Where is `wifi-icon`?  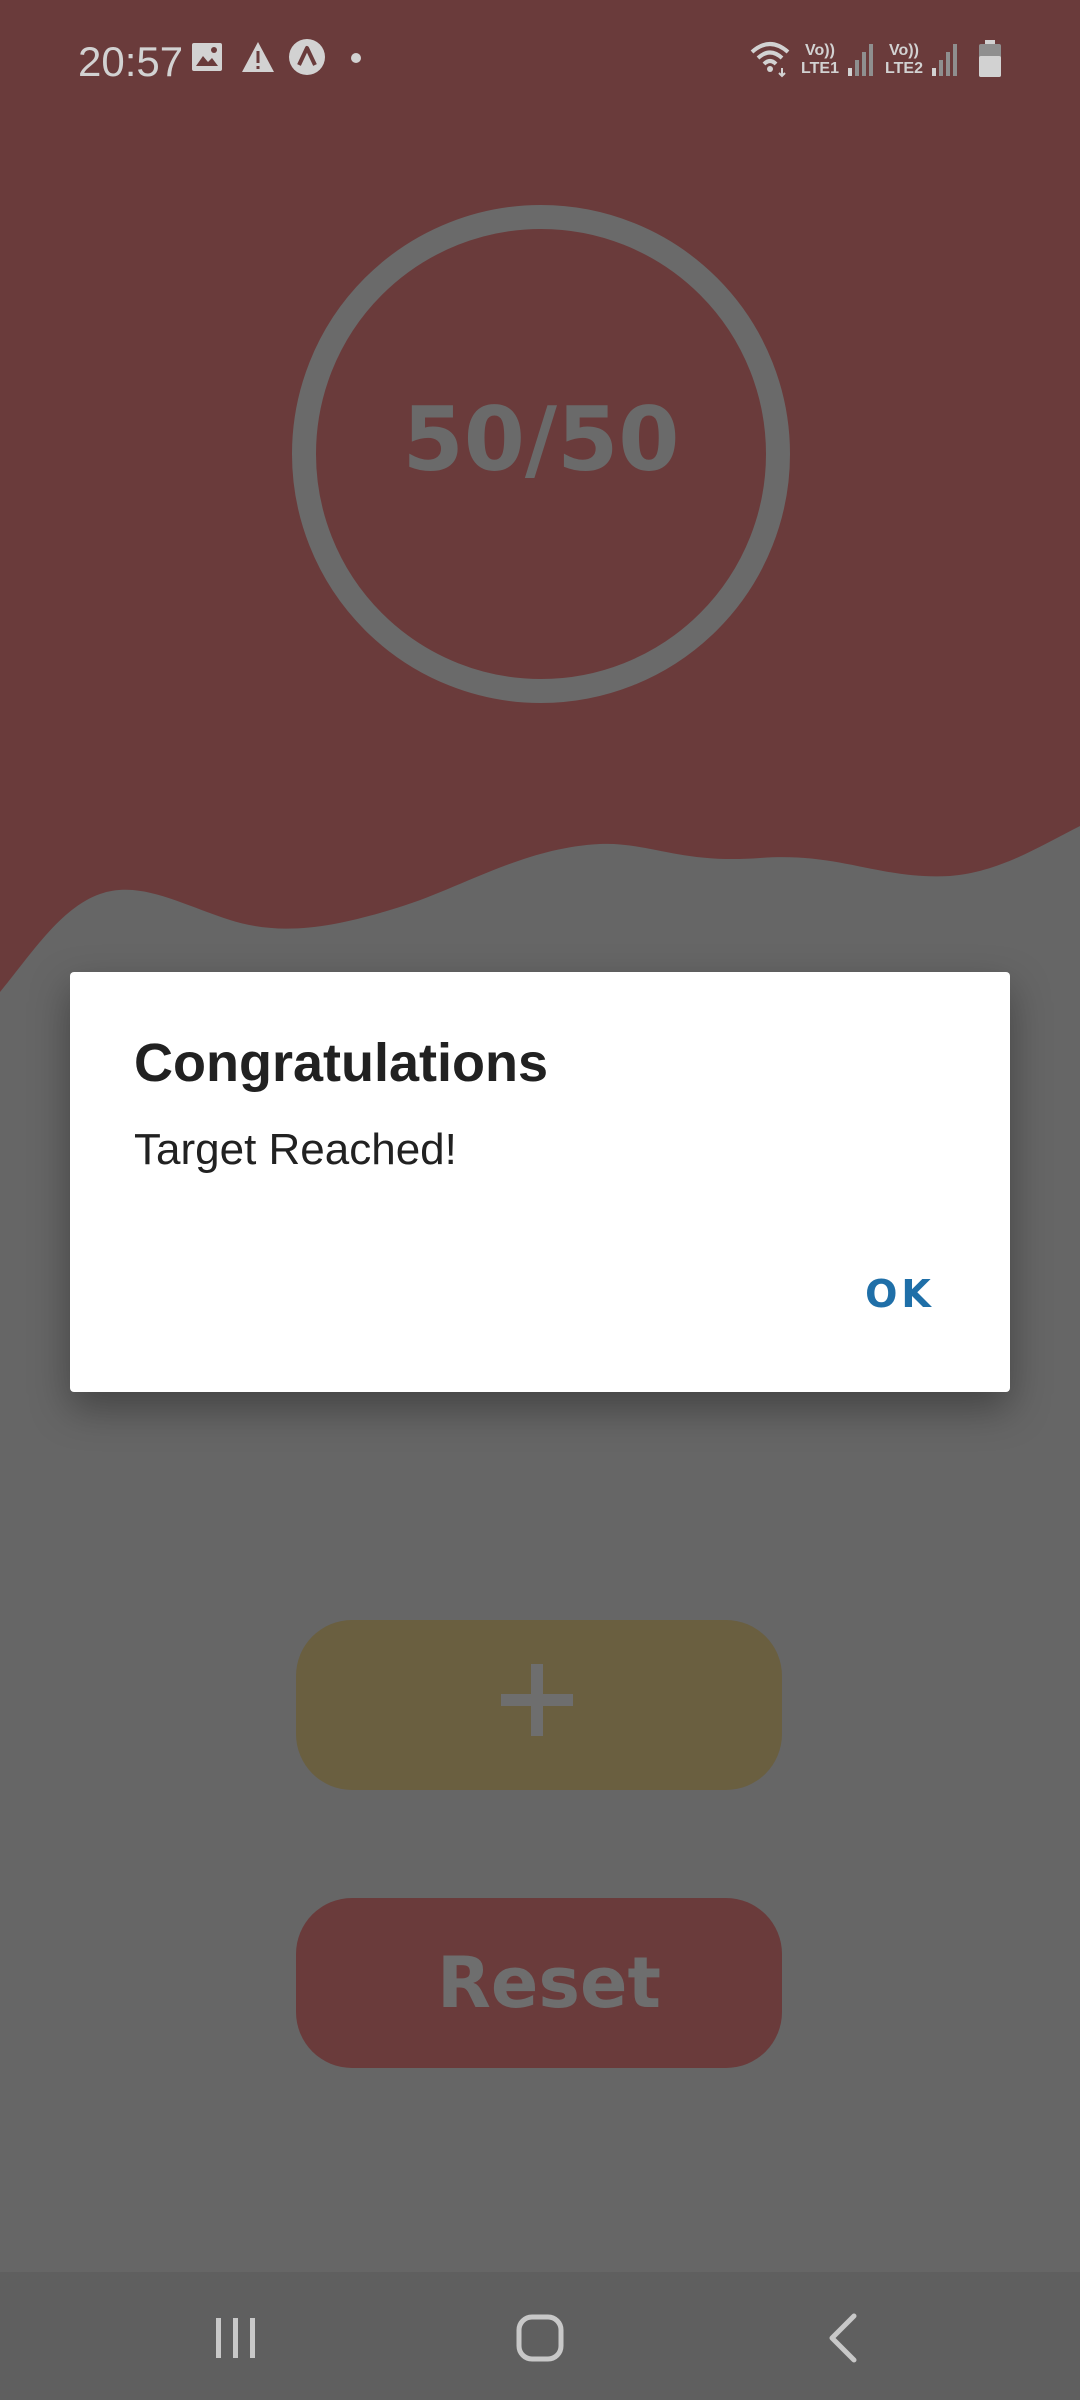
wifi-icon is located at coordinates (770, 60).